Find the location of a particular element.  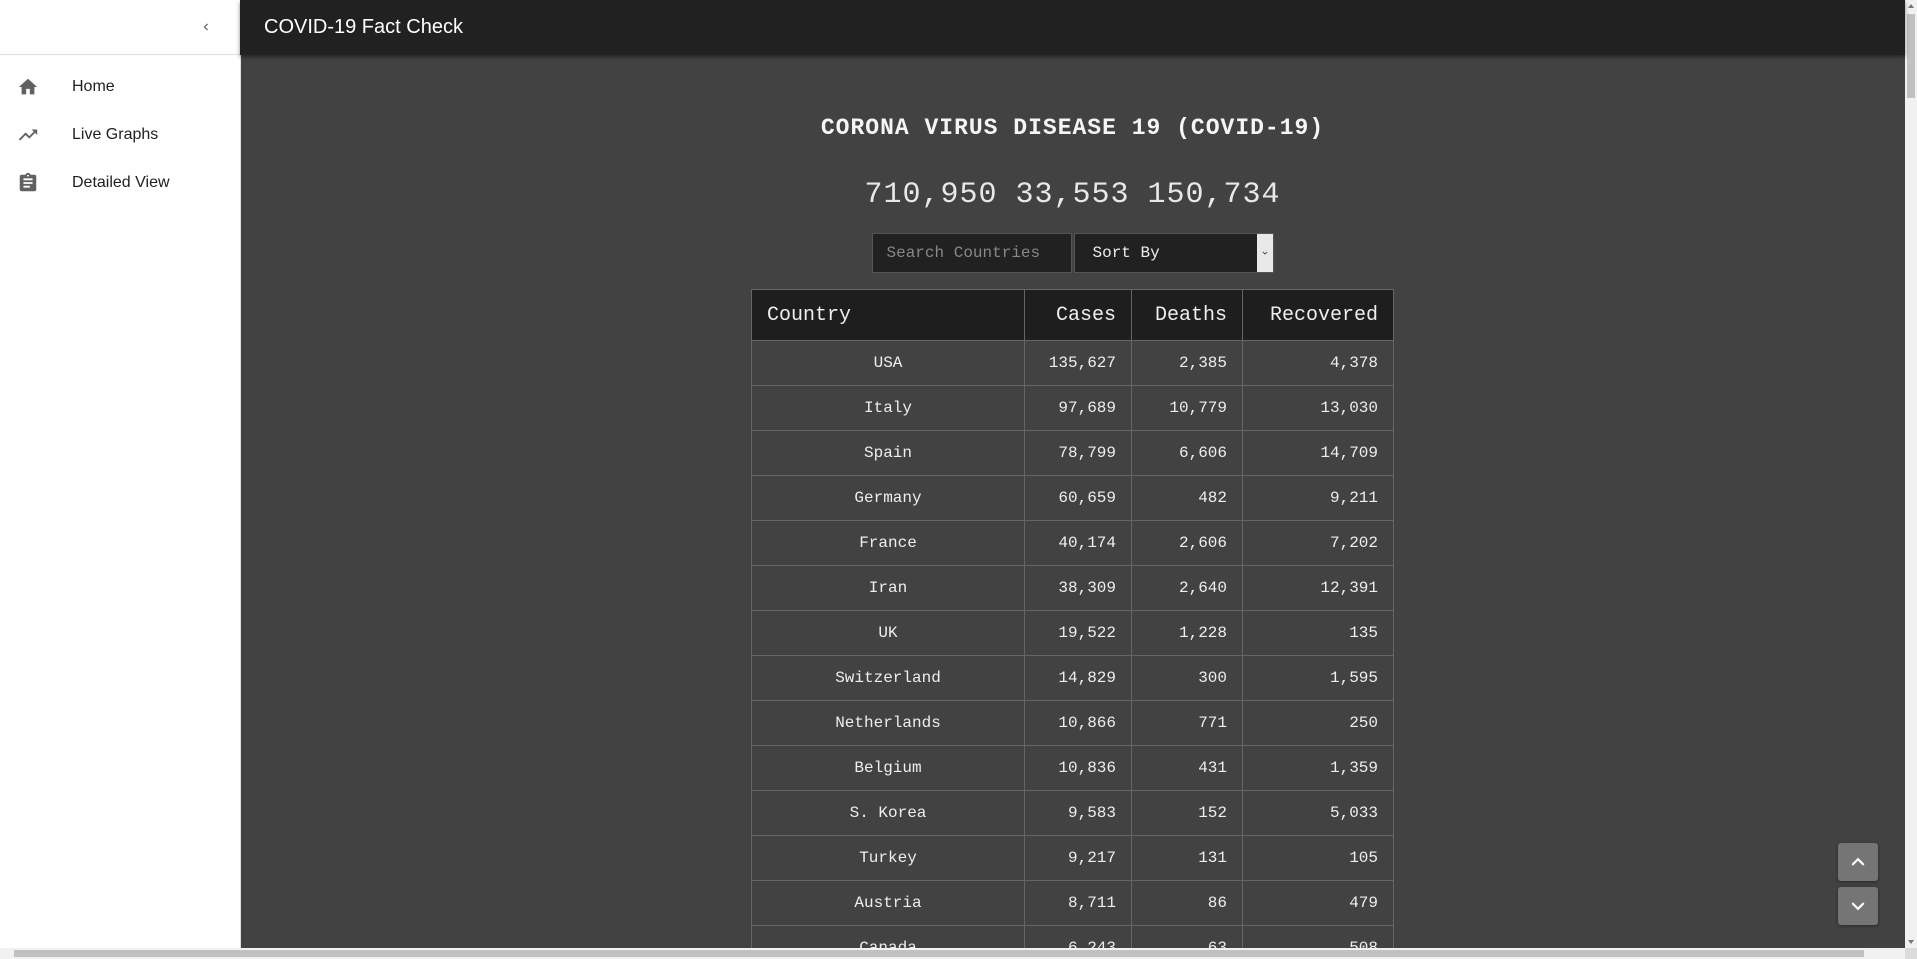

cell-recovered: 250 is located at coordinates (1318, 723).